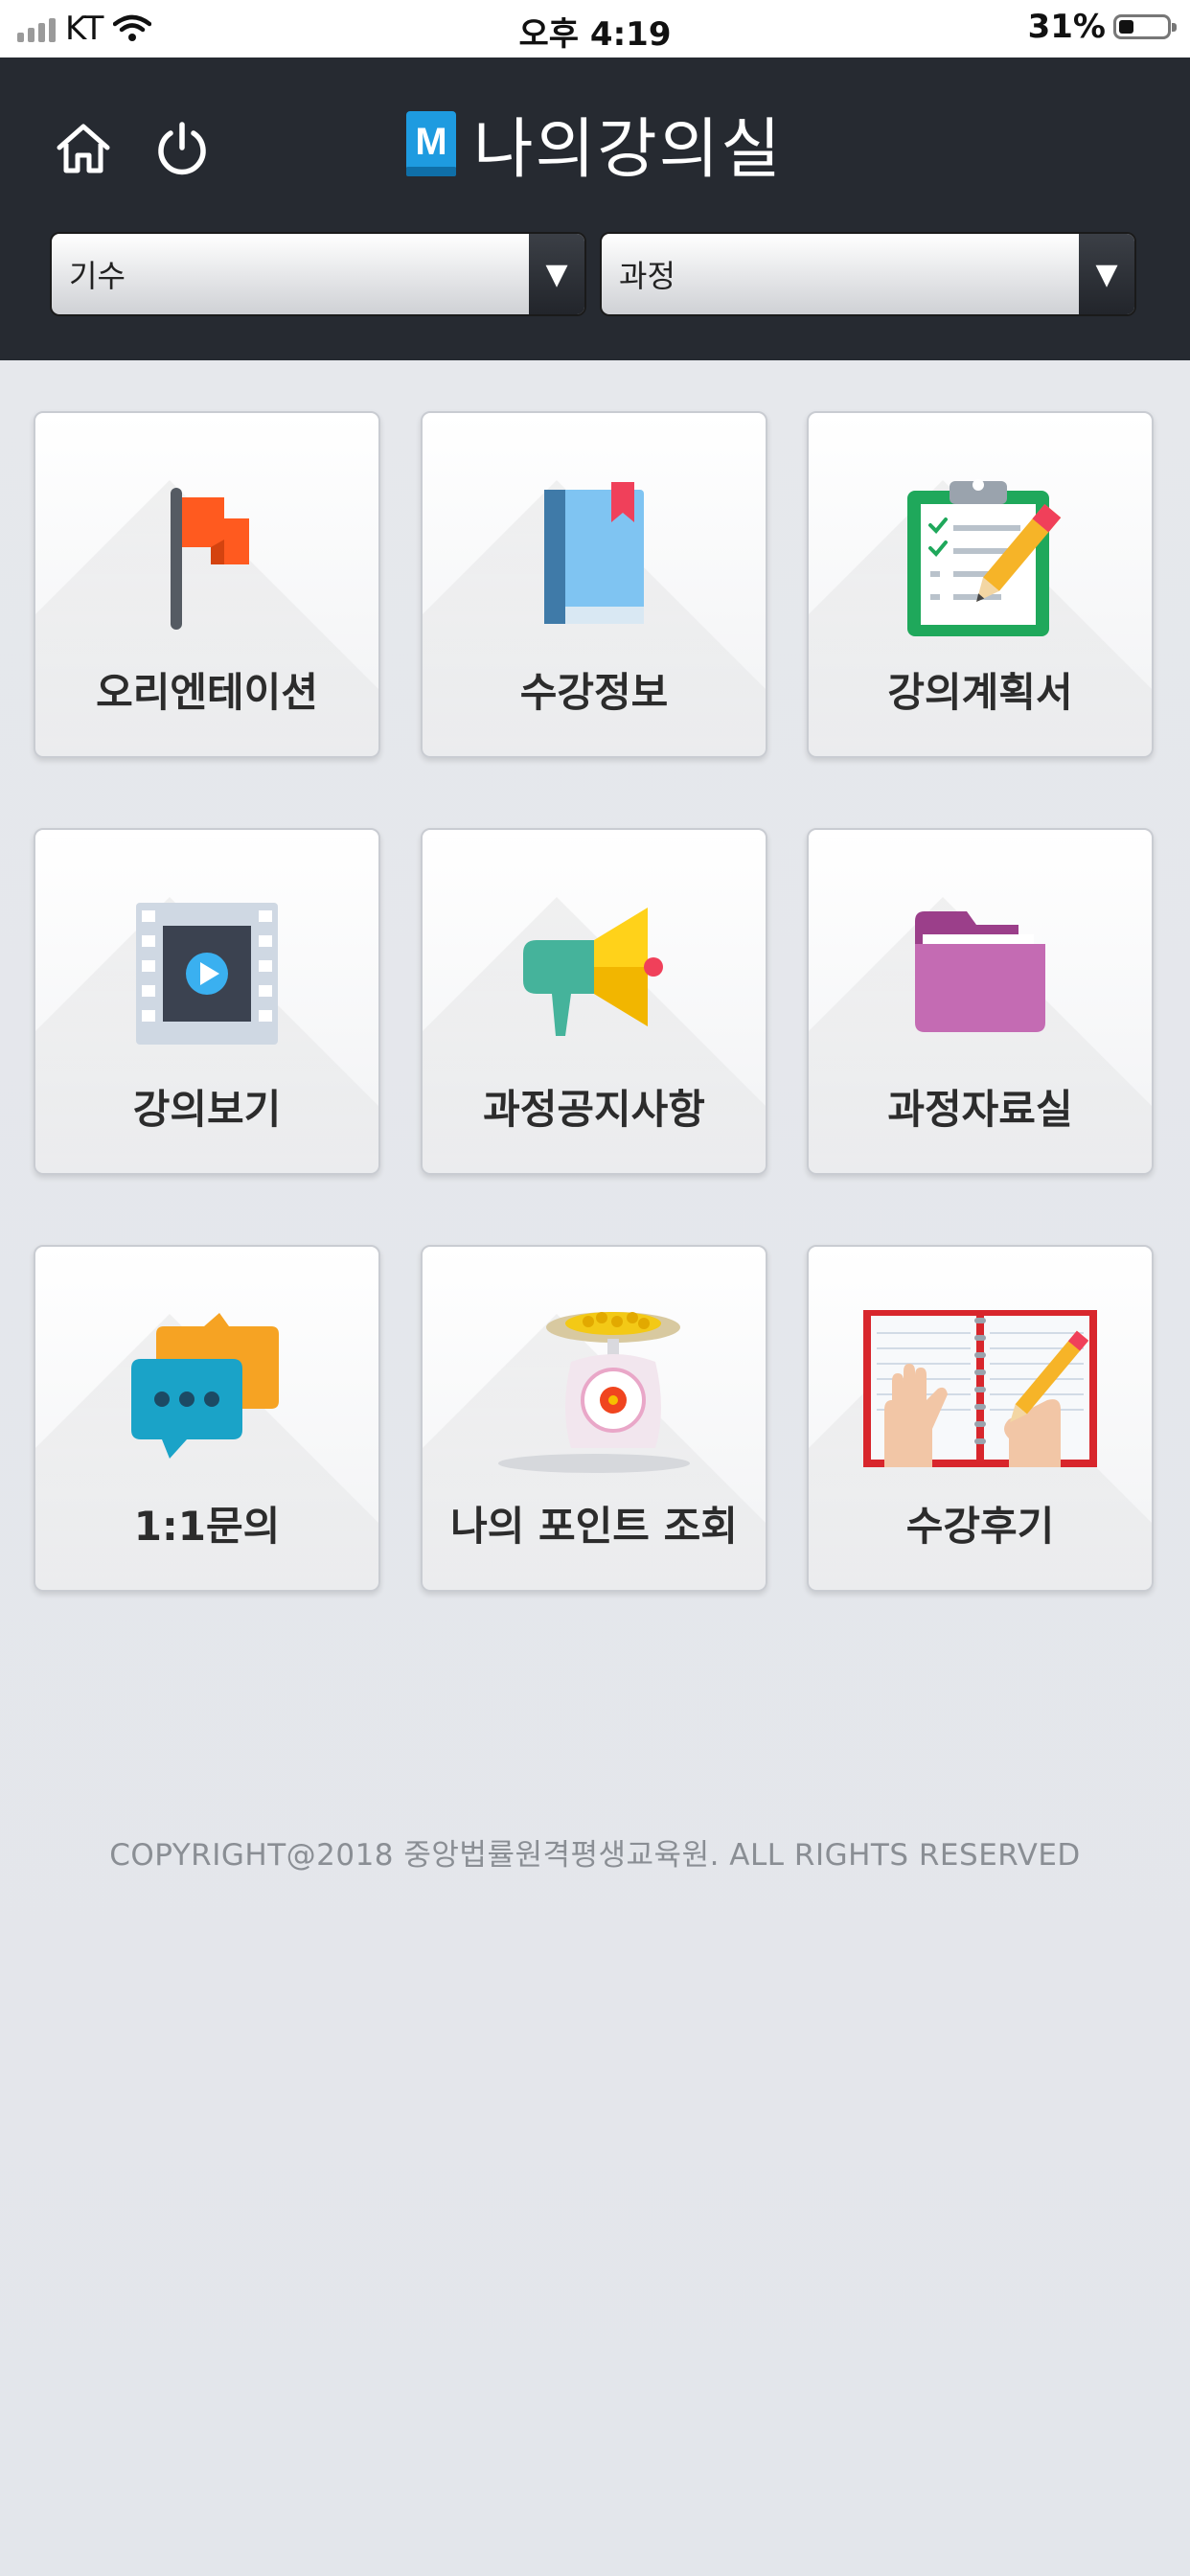 The image size is (1190, 2576). I want to click on menu-tile-review: 수강후기, so click(981, 1418).